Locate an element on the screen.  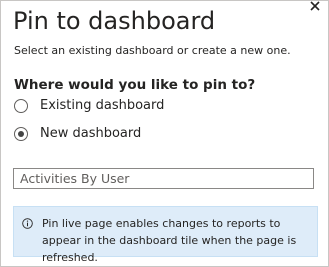
dialog-title: Pin to dashboard is located at coordinates (114, 21).